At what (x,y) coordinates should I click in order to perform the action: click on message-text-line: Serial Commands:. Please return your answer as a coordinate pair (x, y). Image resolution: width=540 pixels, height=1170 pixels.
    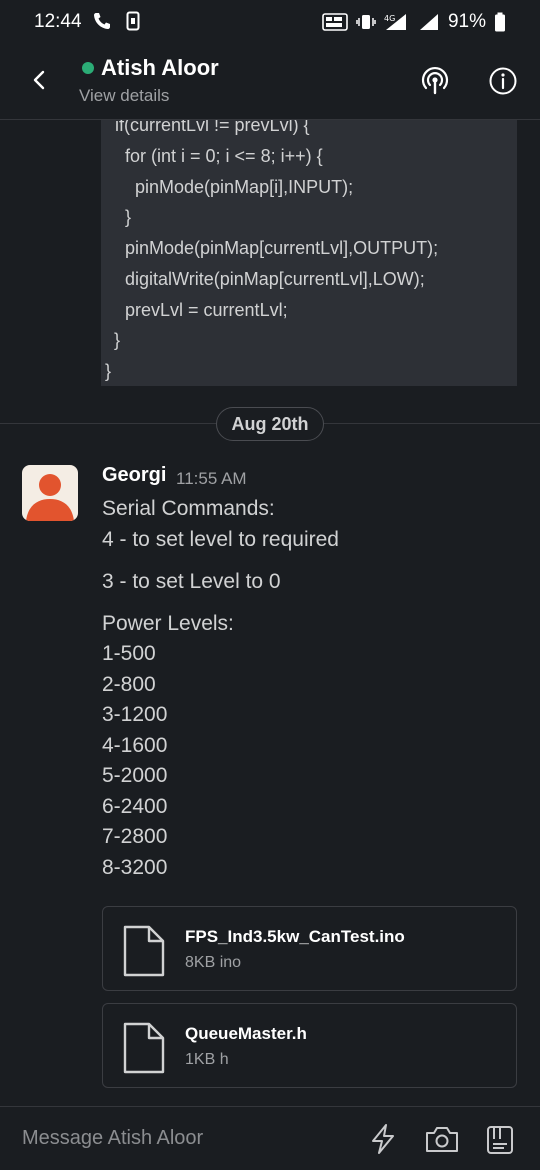
    Looking at the image, I should click on (188, 508).